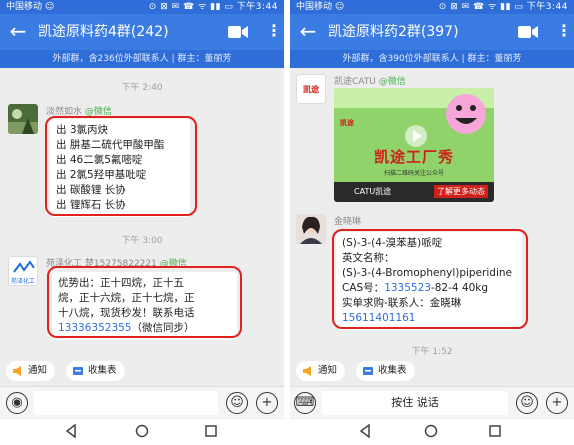 The image size is (574, 445). Describe the element at coordinates (413, 157) in the screenshot. I see `card-headline: 凯途工厂秀` at that location.